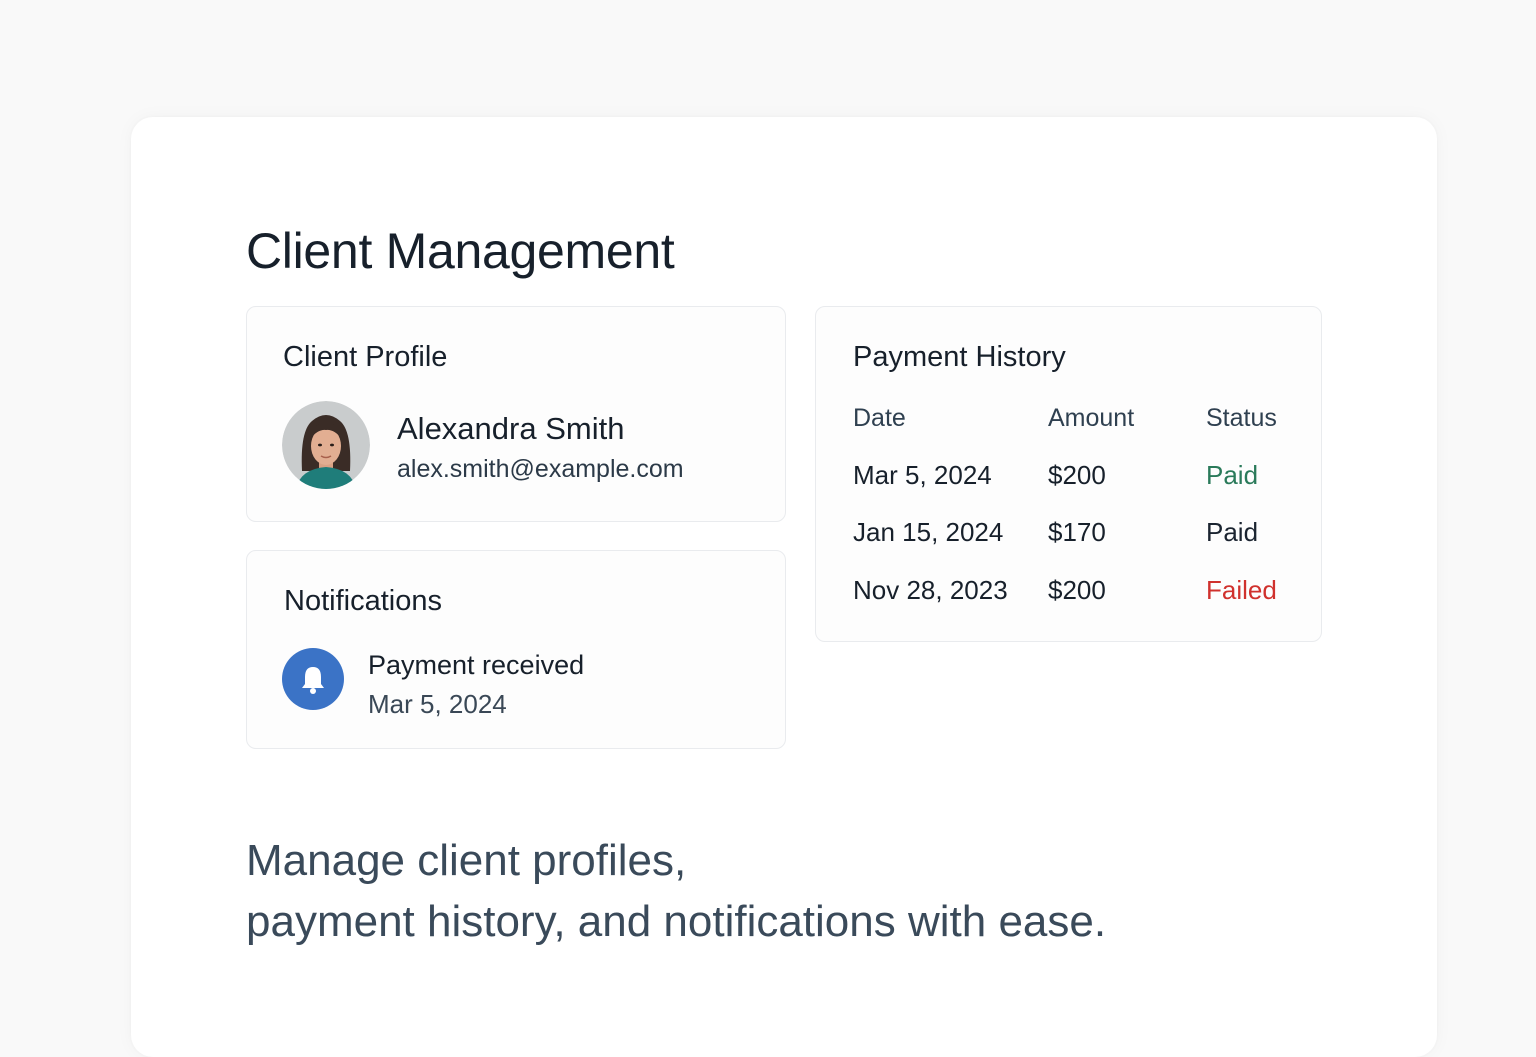 The height and width of the screenshot is (1057, 1536). What do you see at coordinates (466, 860) in the screenshot?
I see `tagline-line-1: Manage client profiles,` at bounding box center [466, 860].